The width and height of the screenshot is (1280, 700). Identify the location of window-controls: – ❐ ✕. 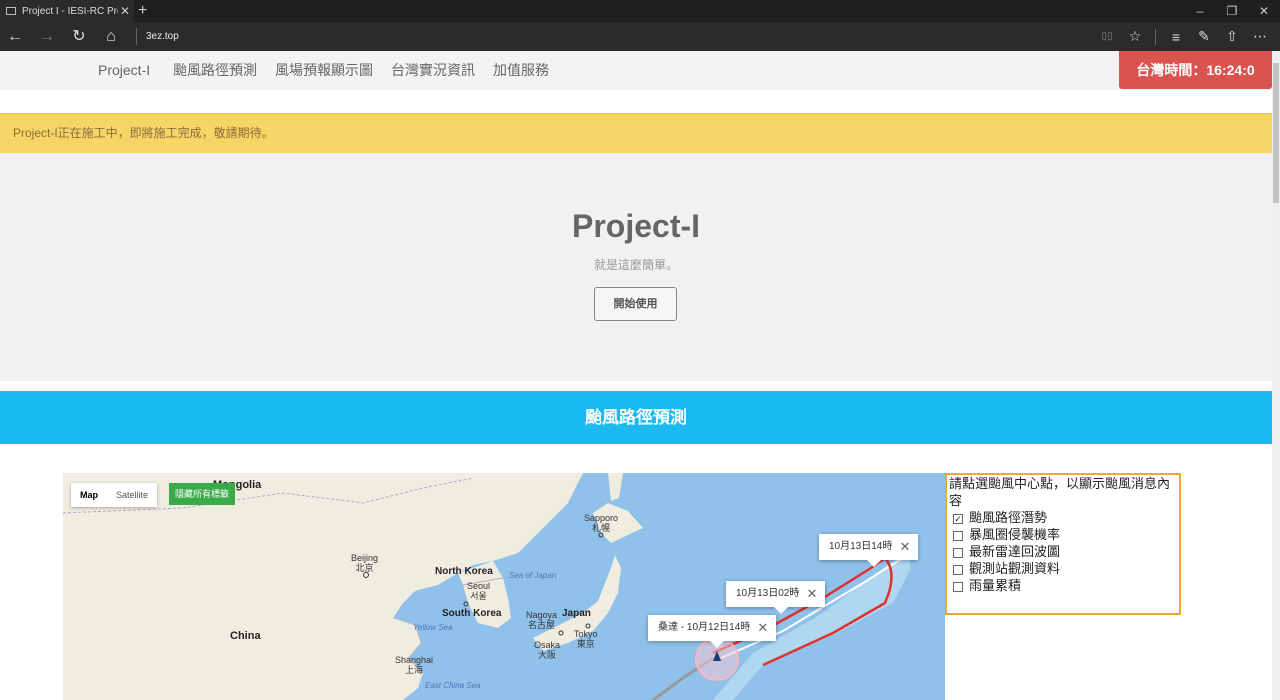
(1232, 11).